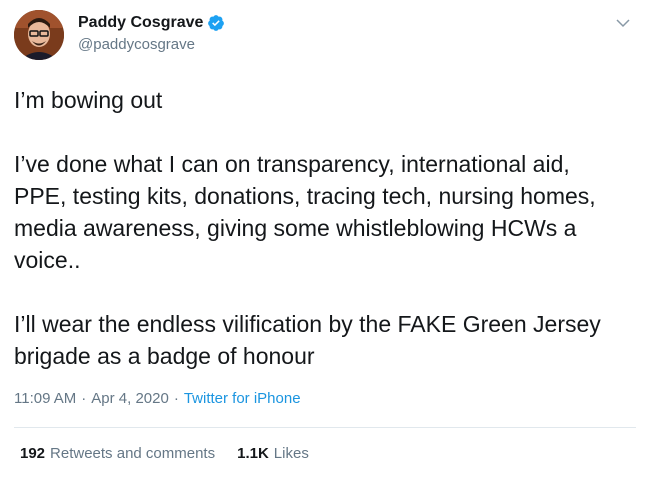 The height and width of the screenshot is (480, 650). I want to click on retweets-count: 192, so click(33, 453).